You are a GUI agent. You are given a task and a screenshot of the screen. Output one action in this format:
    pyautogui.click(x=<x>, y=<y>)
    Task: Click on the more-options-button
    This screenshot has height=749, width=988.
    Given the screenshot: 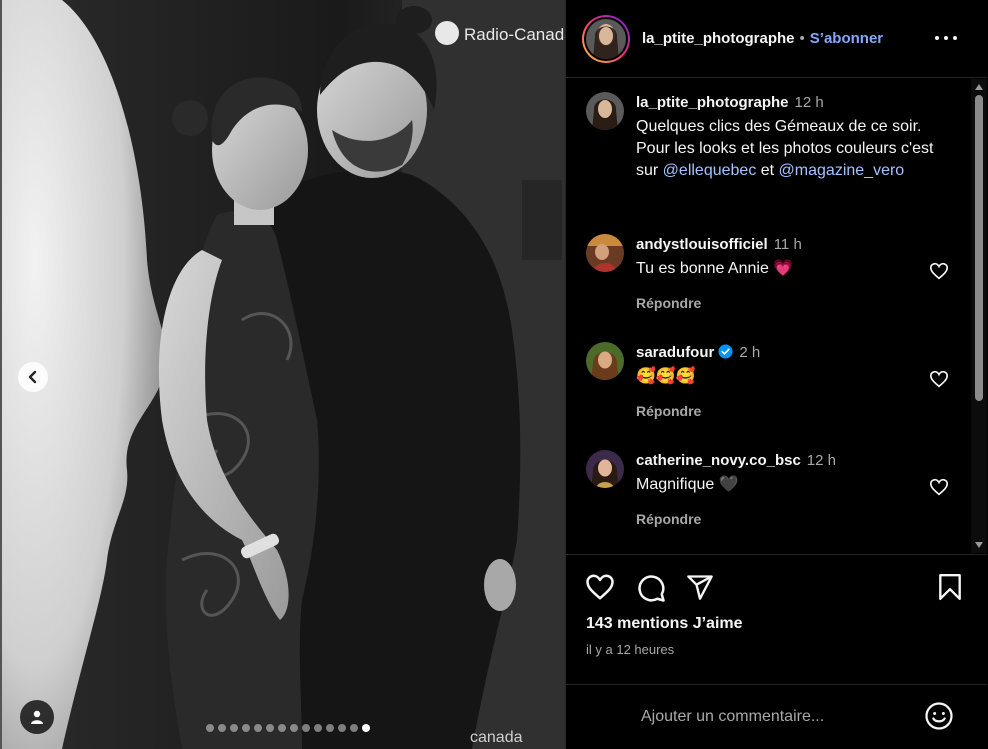 What is the action you would take?
    pyautogui.click(x=946, y=38)
    